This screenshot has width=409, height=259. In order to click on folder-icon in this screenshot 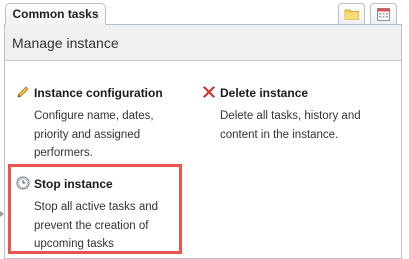, I will do `click(351, 14)`.